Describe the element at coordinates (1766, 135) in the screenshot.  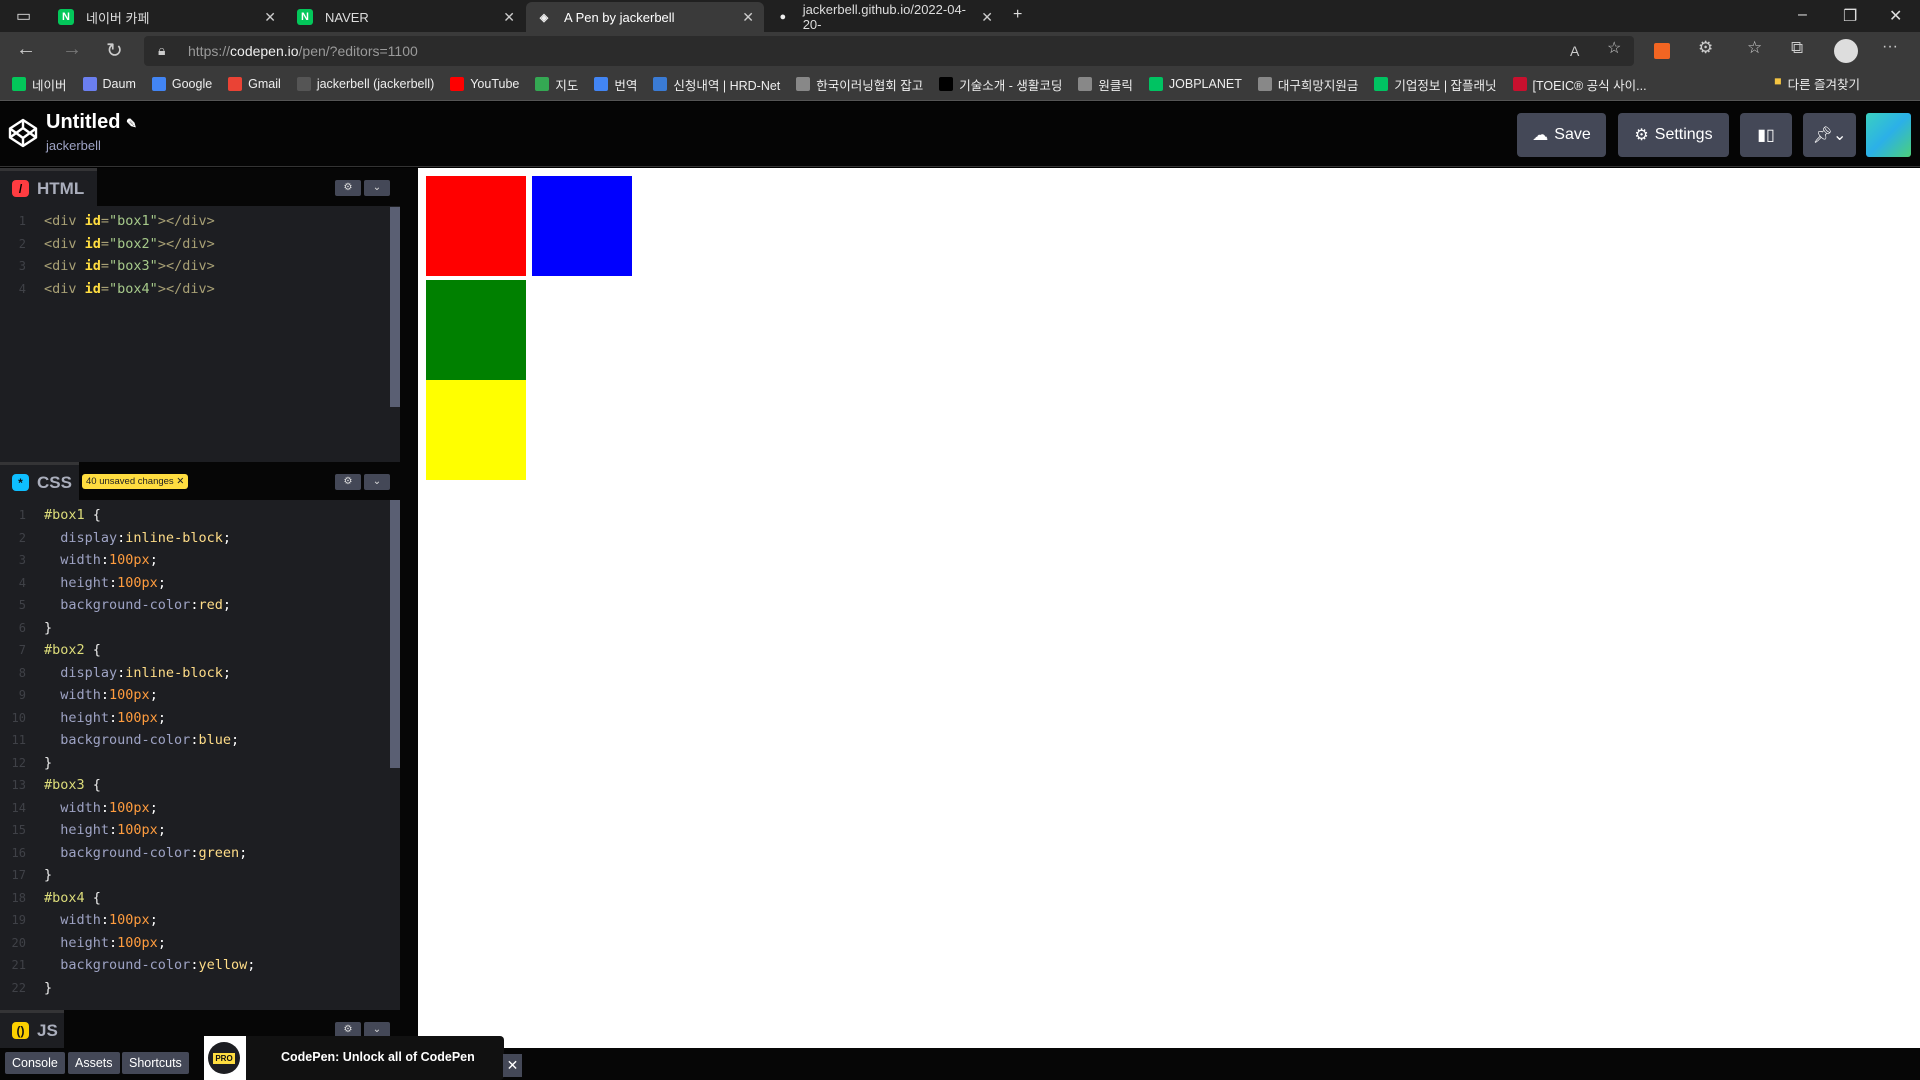
I see `change-view-button: ▮▯` at that location.